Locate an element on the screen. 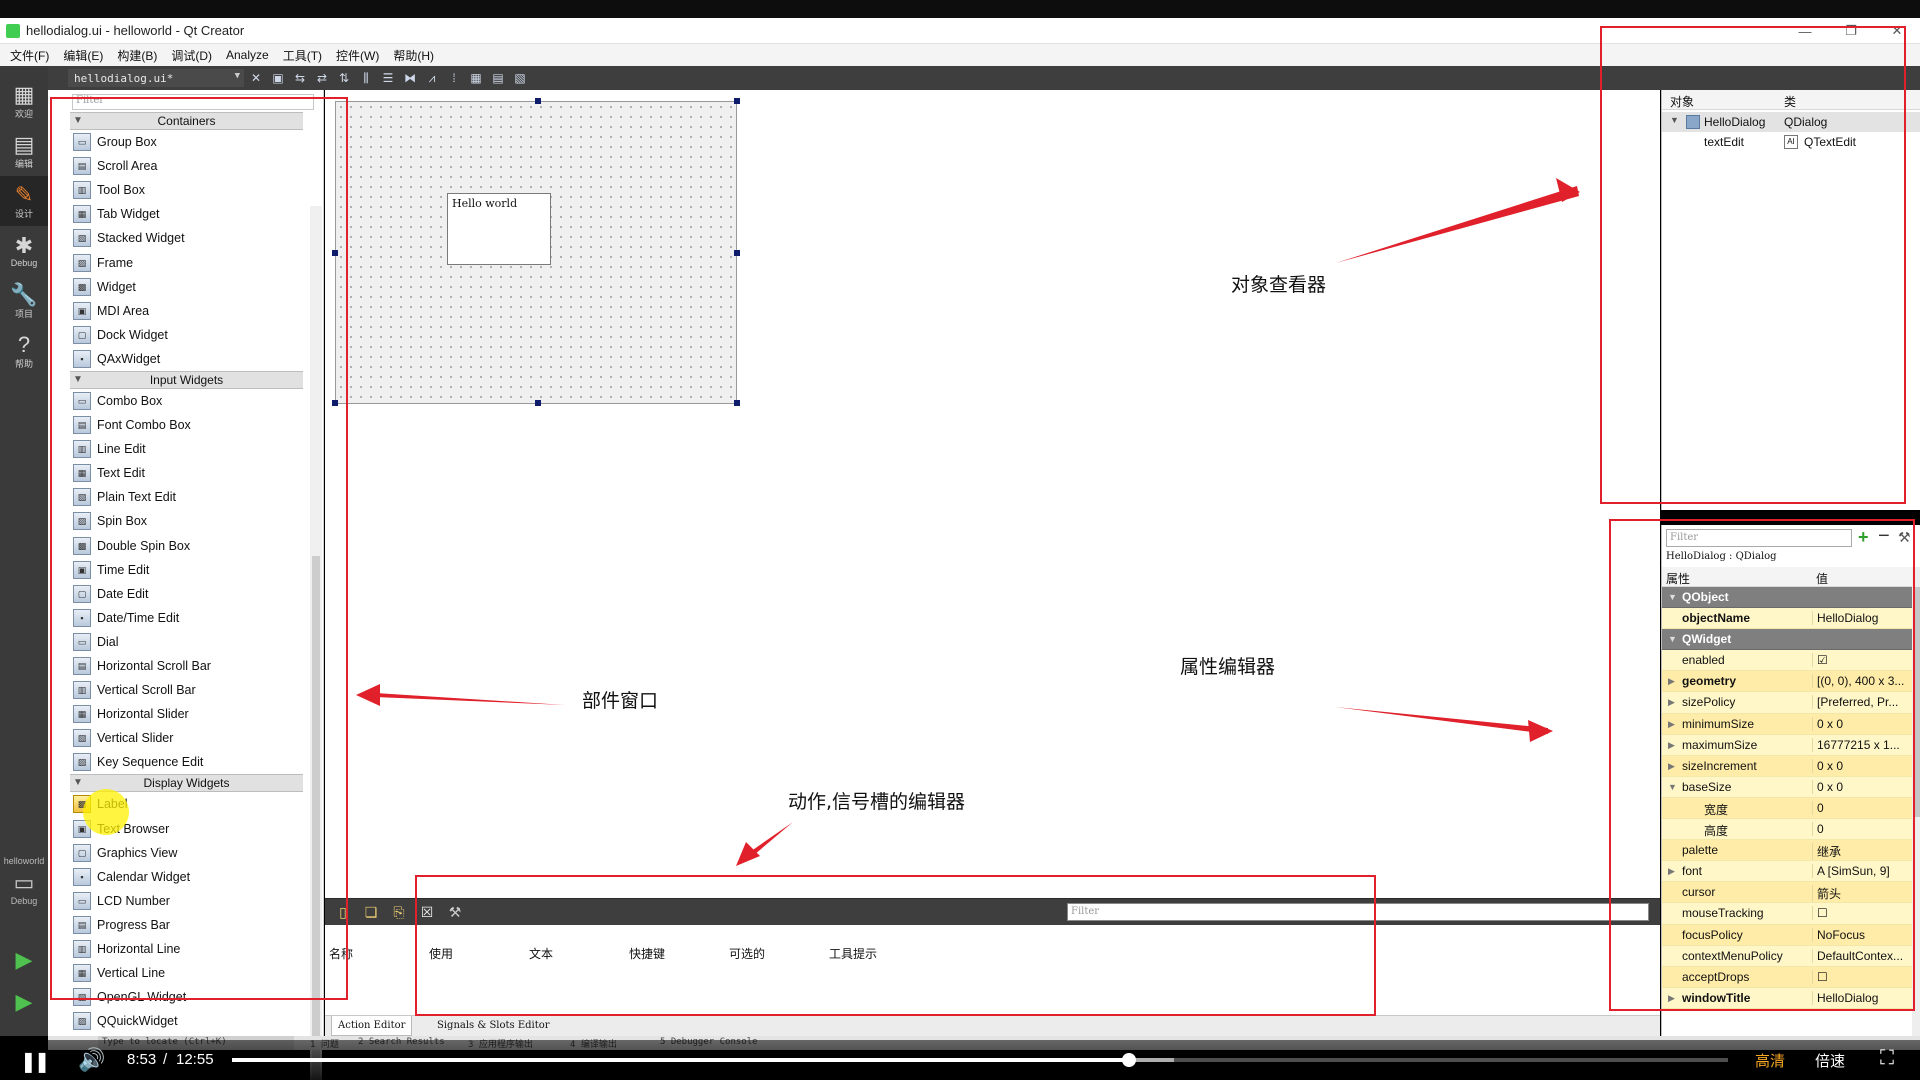  edit-buddies-icon: ⇄ is located at coordinates (322, 78).